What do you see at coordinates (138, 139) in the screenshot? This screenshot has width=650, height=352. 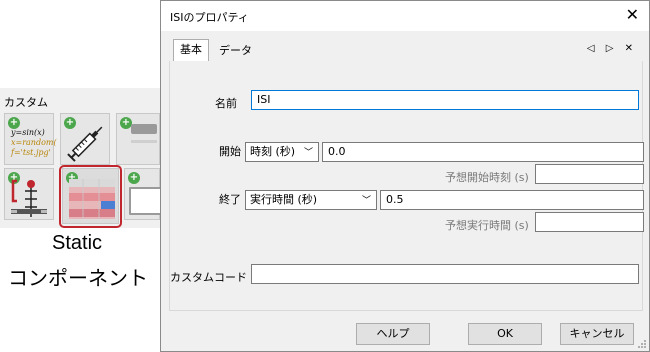 I see `rating-component-button: +` at bounding box center [138, 139].